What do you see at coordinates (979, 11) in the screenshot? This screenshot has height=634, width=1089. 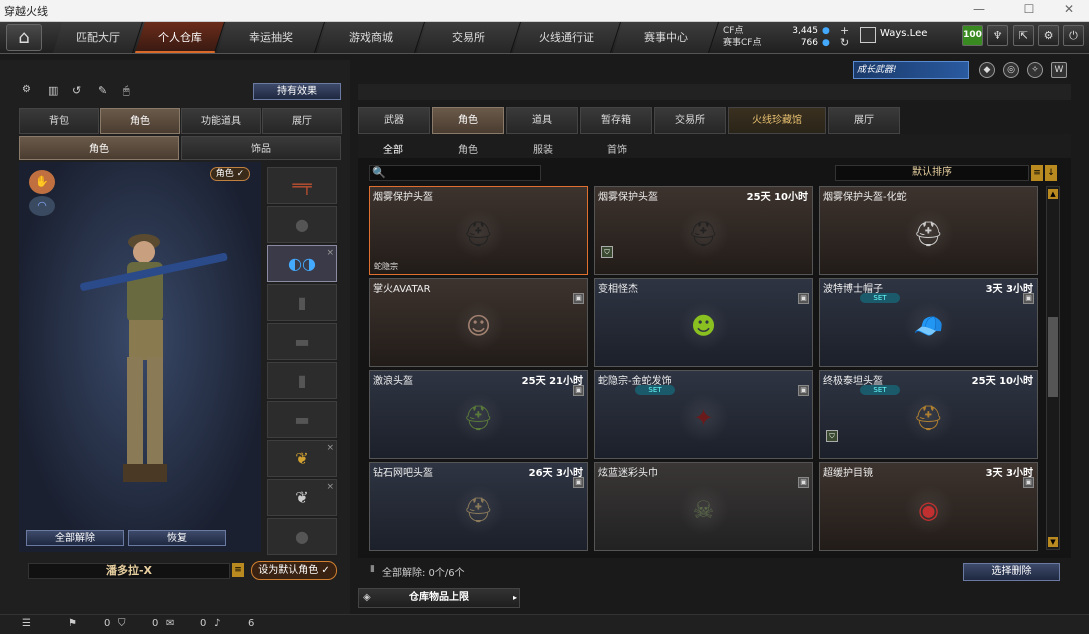 I see `minimize-button: —` at bounding box center [979, 11].